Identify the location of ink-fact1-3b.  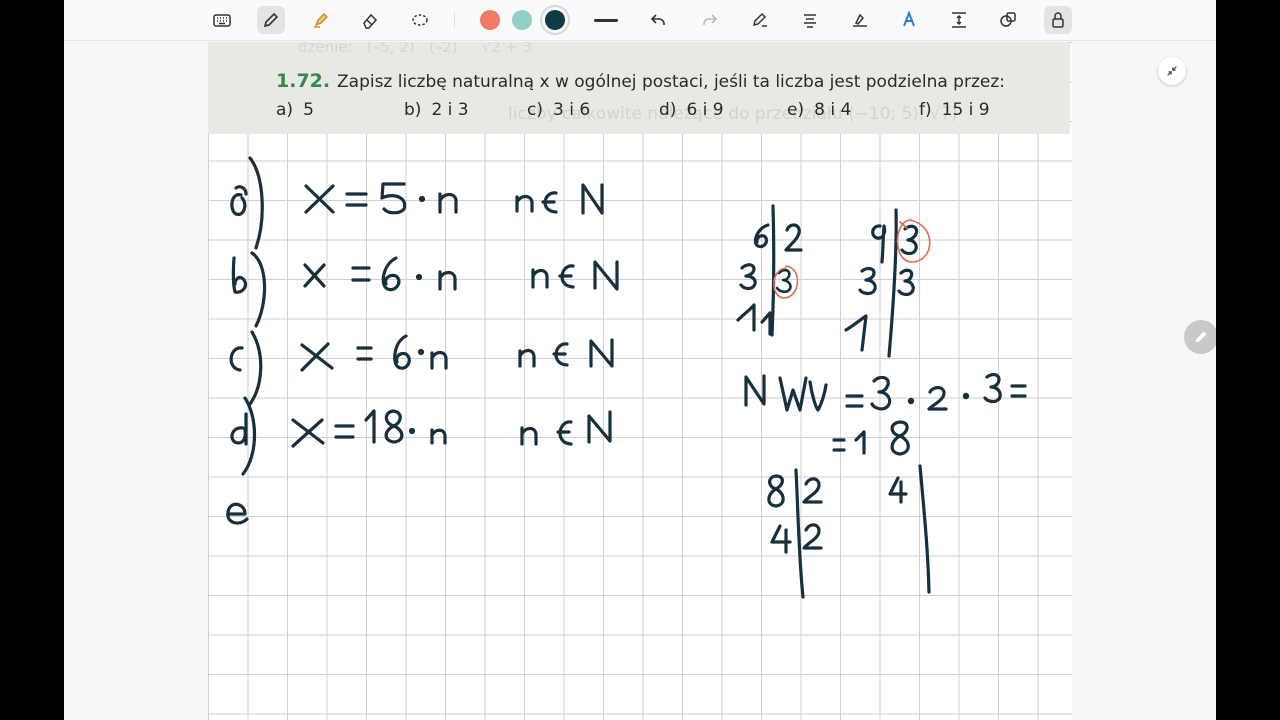
(783, 281).